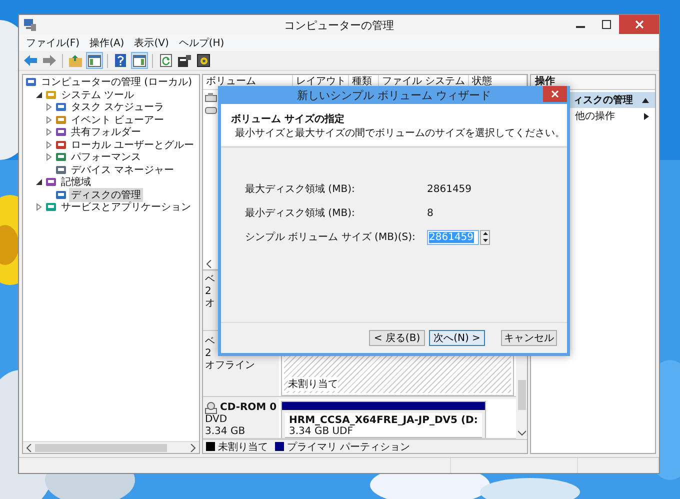 The width and height of the screenshot is (680, 499). What do you see at coordinates (225, 432) in the screenshot?
I see `disk-info: 3.34 GB` at bounding box center [225, 432].